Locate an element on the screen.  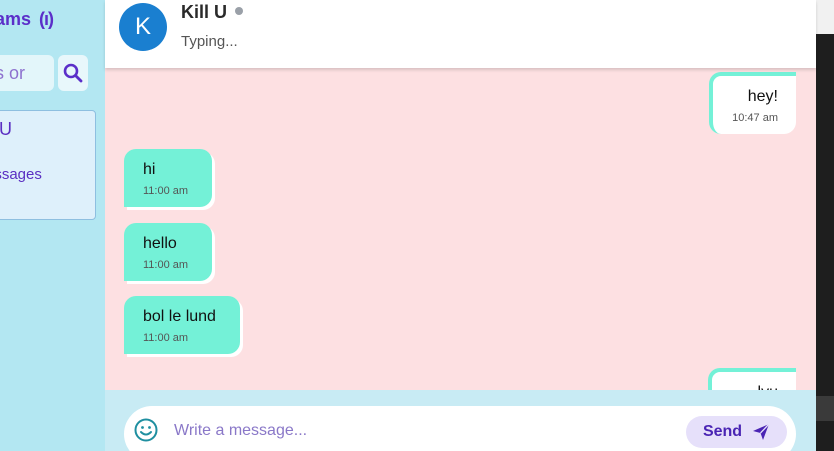
message-composer: Send is located at coordinates (460, 428).